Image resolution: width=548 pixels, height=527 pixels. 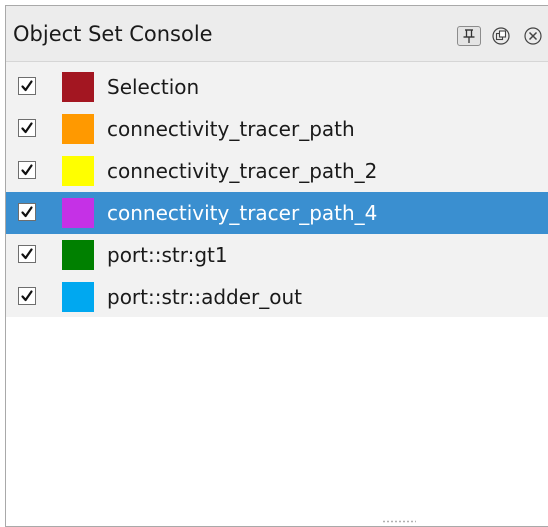 I want to click on resize-grip, so click(x=399, y=521).